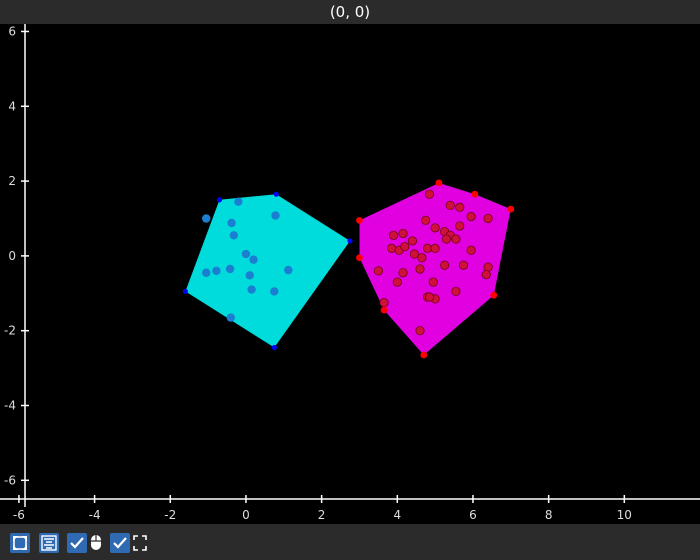 The image size is (700, 560). I want to click on y-tick-label: 6, so click(12, 31).